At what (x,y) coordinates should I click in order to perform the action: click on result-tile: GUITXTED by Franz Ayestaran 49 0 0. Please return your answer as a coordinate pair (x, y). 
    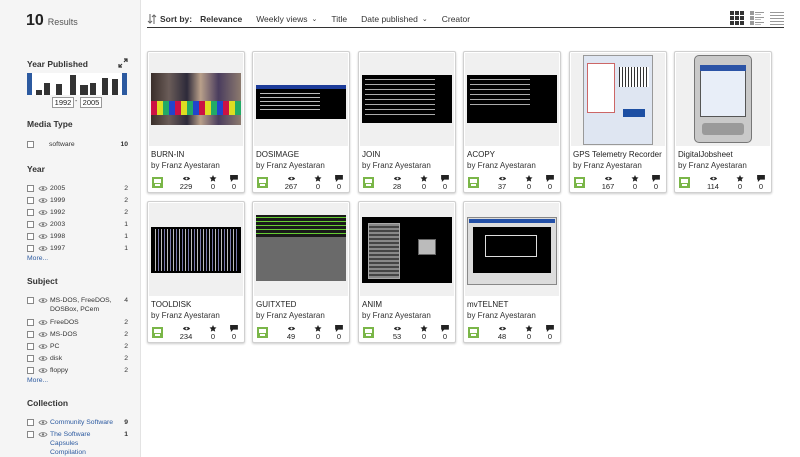
    Looking at the image, I should click on (301, 272).